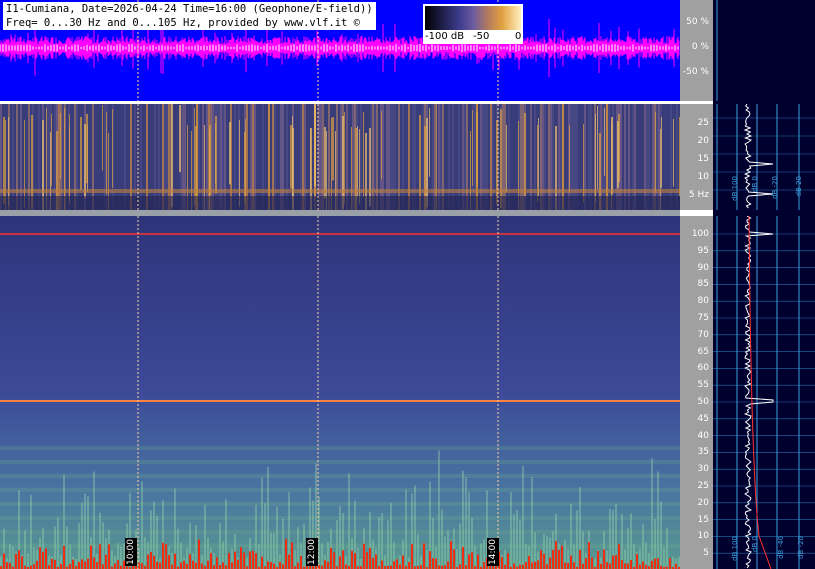 The width and height of the screenshot is (815, 569). I want to click on low-tick-5hz: 5 Hz, so click(698, 195).